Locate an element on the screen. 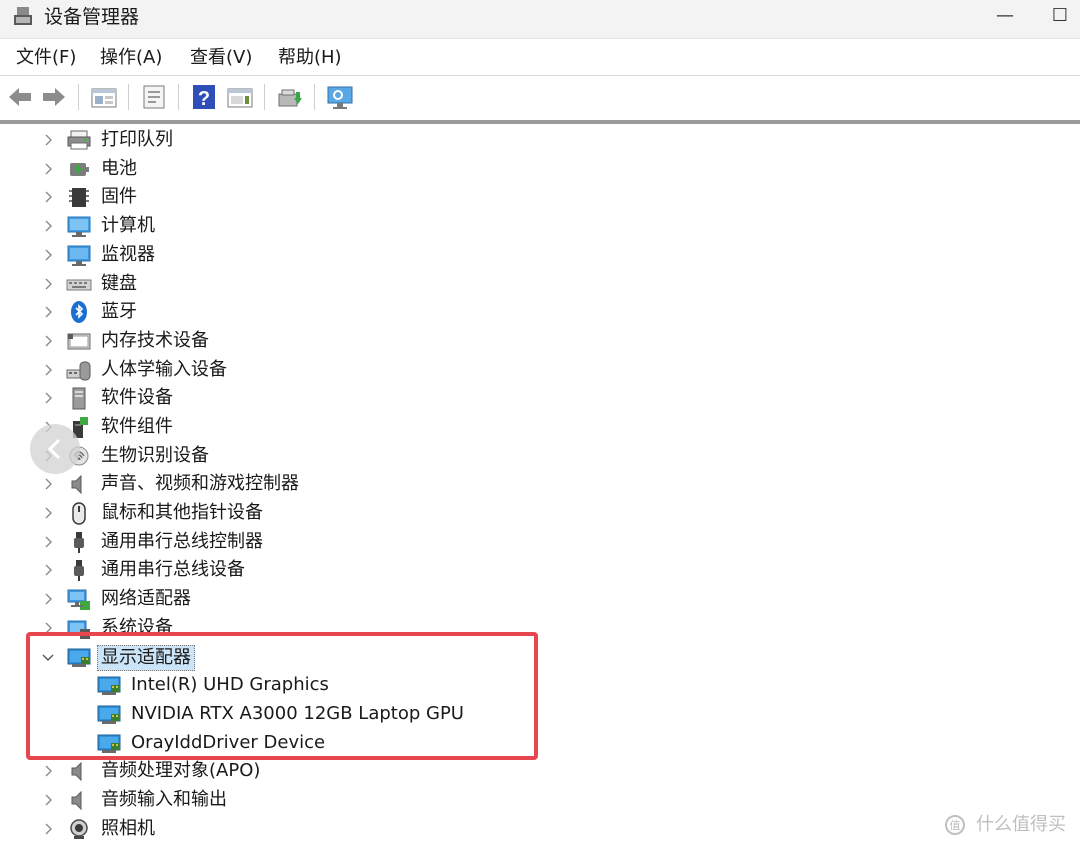  chevron-left-icon is located at coordinates (54, 449).